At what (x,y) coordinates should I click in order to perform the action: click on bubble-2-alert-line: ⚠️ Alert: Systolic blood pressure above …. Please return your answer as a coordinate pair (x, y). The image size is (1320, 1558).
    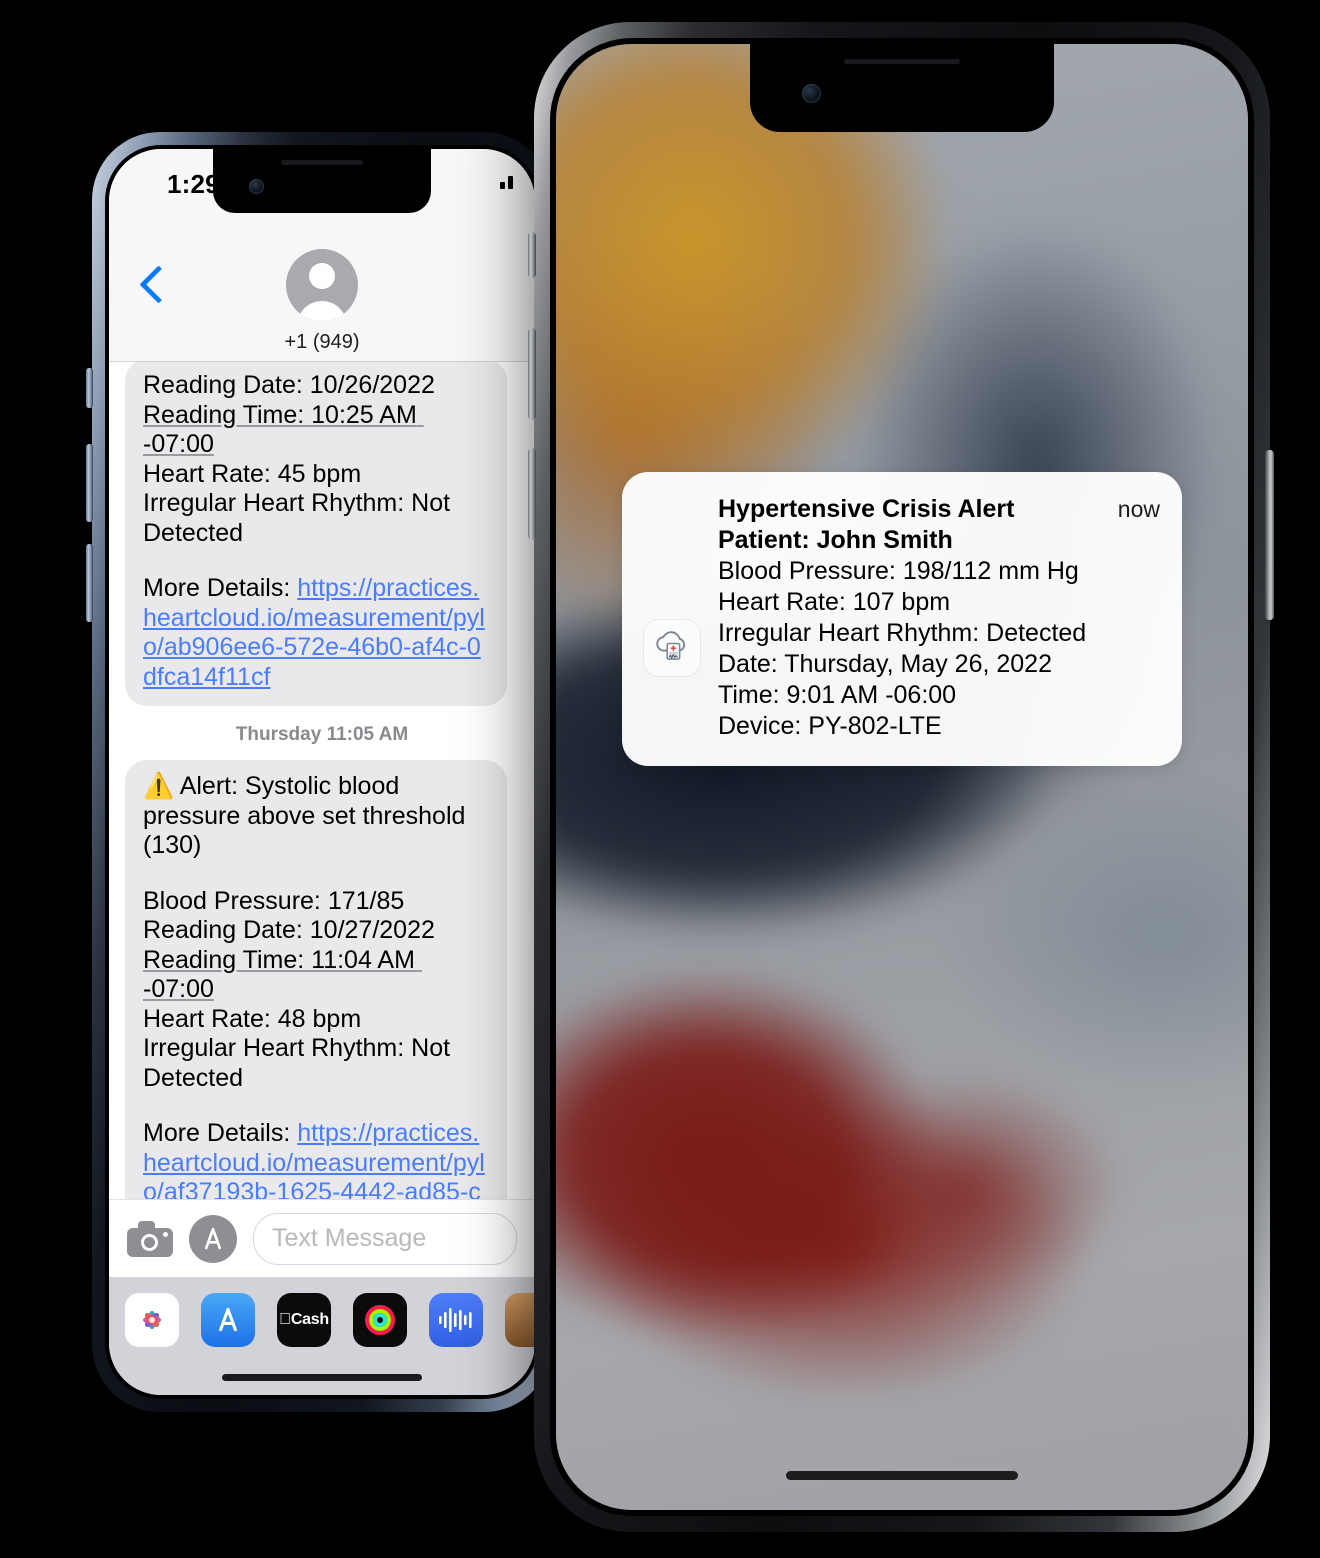
    Looking at the image, I should click on (316, 816).